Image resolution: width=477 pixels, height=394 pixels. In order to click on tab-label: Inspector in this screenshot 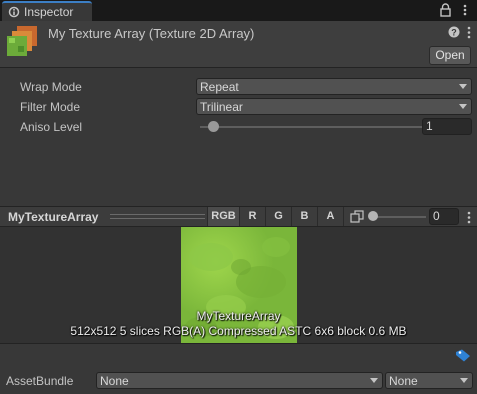, I will do `click(49, 12)`.